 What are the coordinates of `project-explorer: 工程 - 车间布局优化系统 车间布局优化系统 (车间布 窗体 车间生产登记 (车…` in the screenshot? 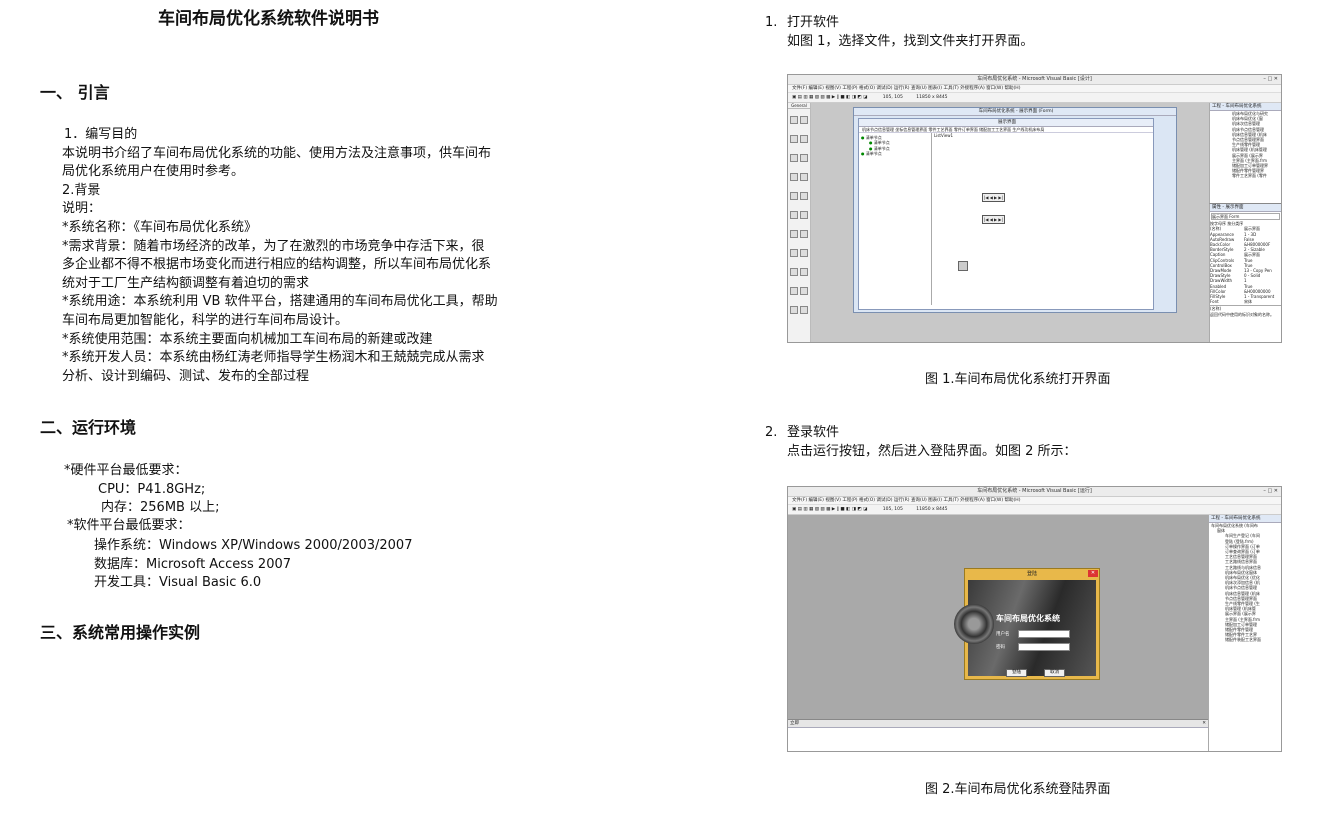 It's located at (1244, 633).